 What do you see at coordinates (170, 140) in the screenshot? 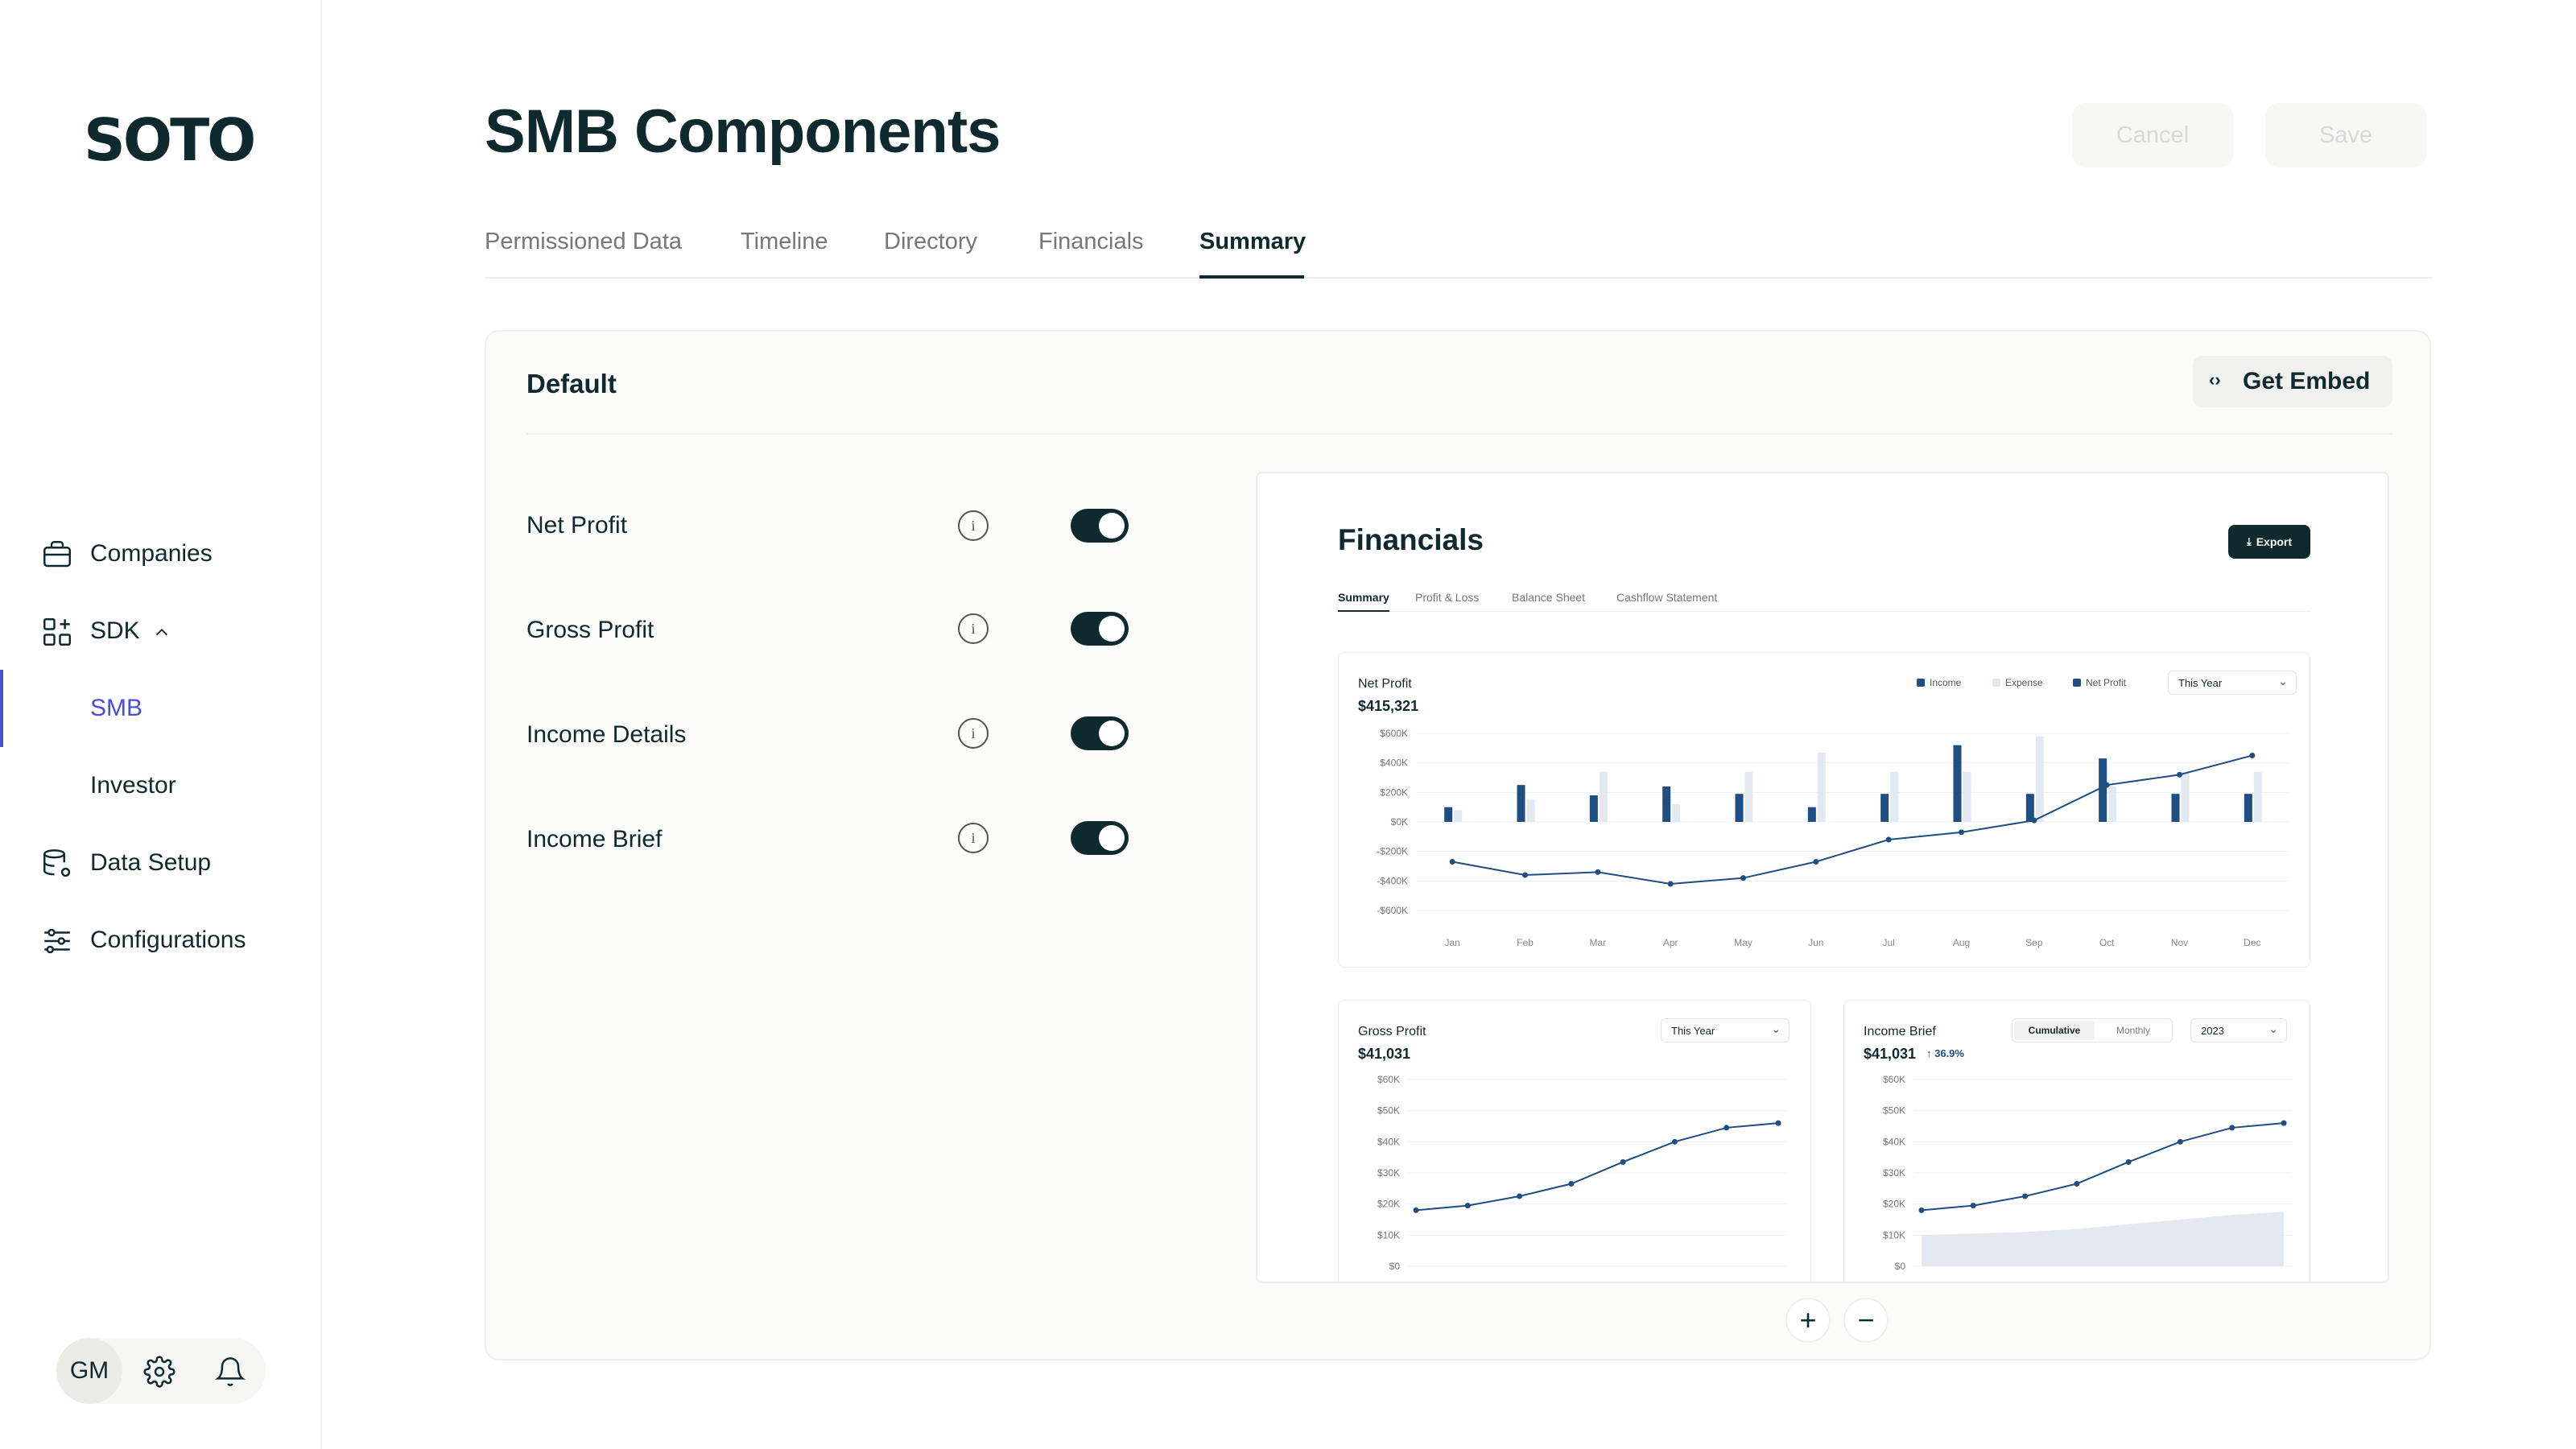
I see `soto-logo: SOTO` at bounding box center [170, 140].